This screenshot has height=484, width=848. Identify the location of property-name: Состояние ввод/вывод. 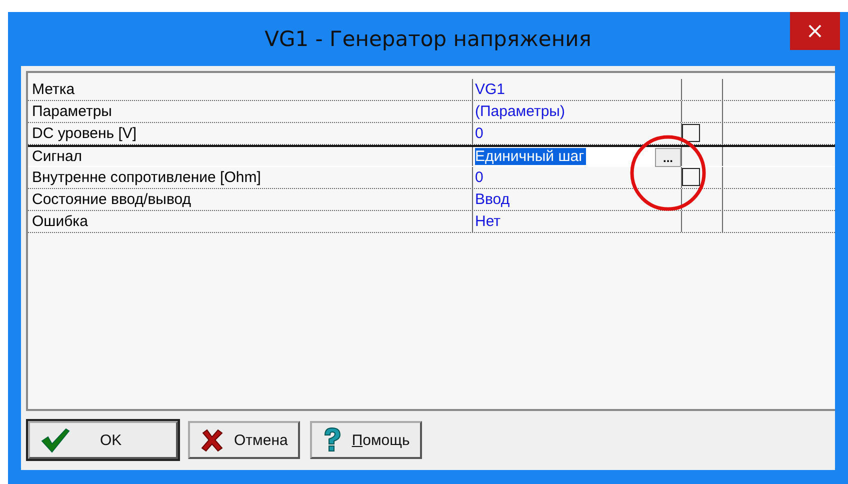
(112, 199).